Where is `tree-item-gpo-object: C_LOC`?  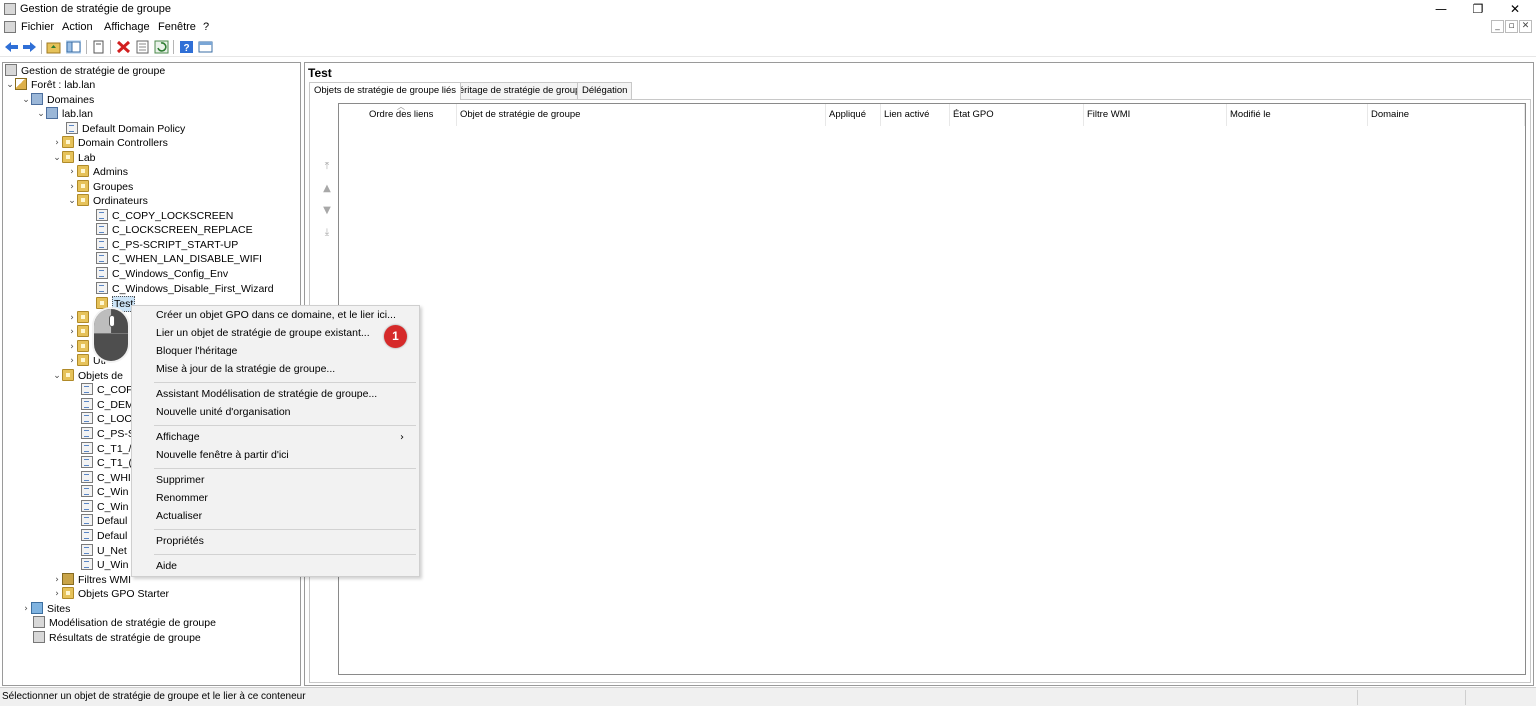
tree-item-gpo-object: C_LOC is located at coordinates (106, 419).